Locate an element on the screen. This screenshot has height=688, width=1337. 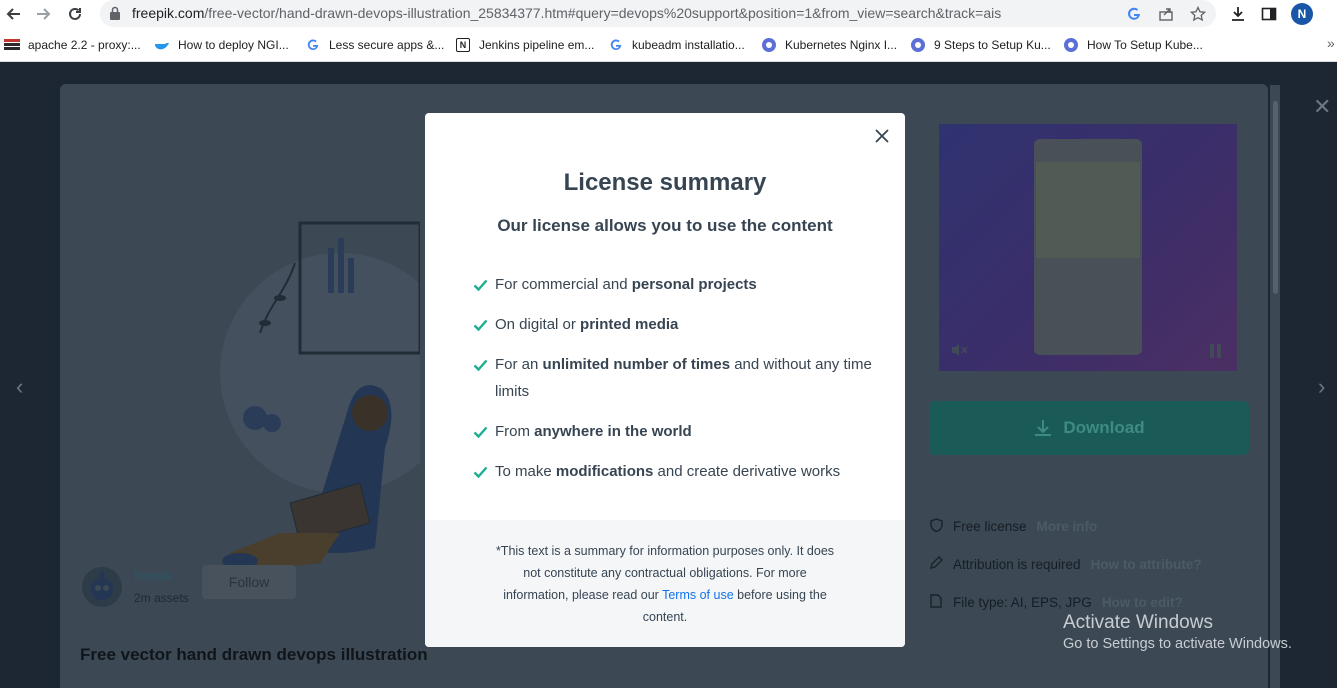
file-type-meta: File type: AI, EPS, JPG How to edit? is located at coordinates (1056, 602).